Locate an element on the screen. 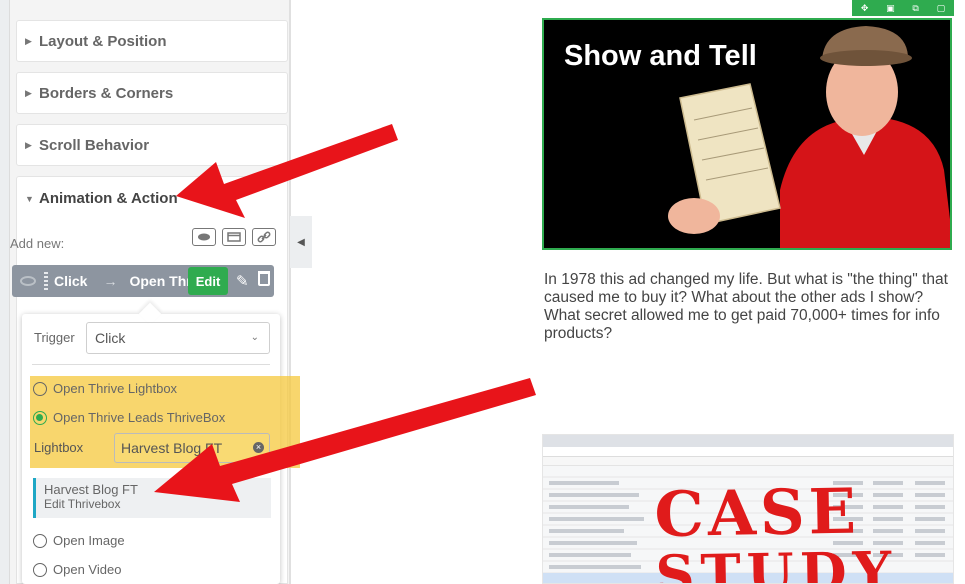 The height and width of the screenshot is (584, 965). suggestion-subtitle: Edit Thrivebox is located at coordinates (82, 504).